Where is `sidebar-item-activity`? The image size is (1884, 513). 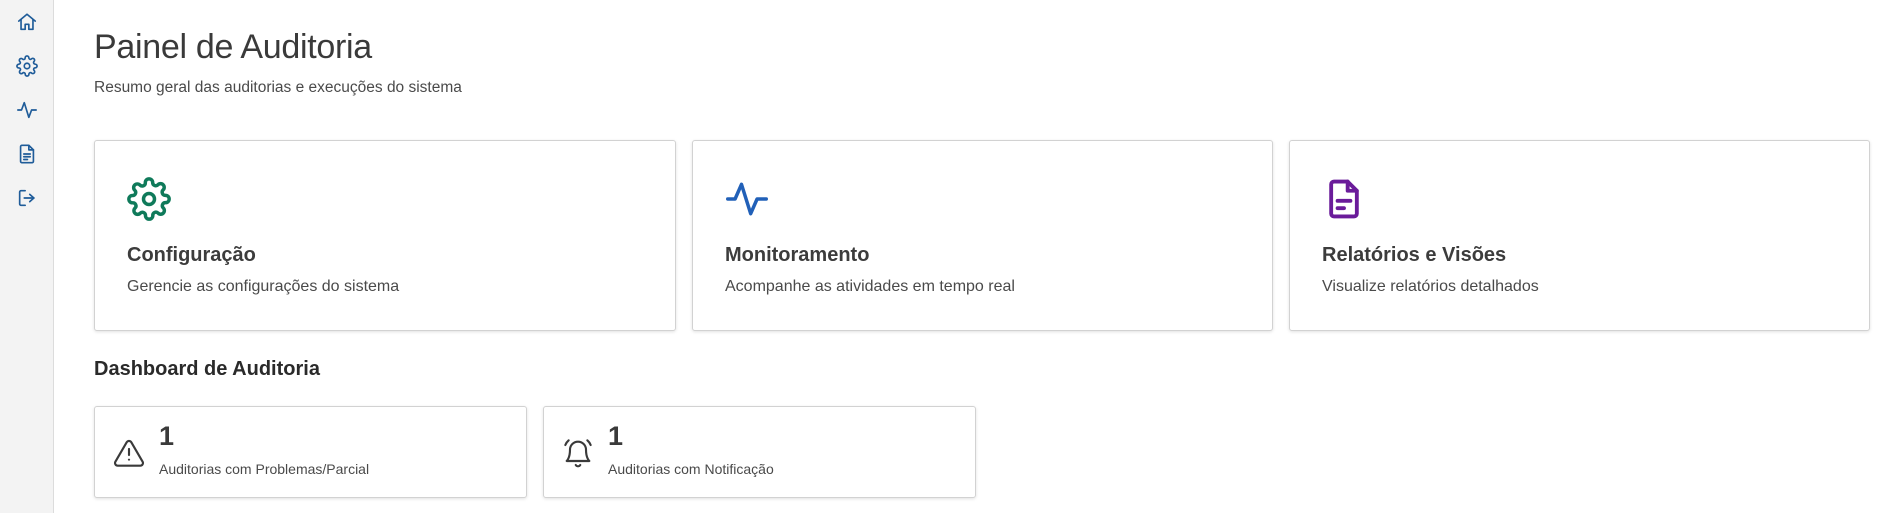 sidebar-item-activity is located at coordinates (27, 110).